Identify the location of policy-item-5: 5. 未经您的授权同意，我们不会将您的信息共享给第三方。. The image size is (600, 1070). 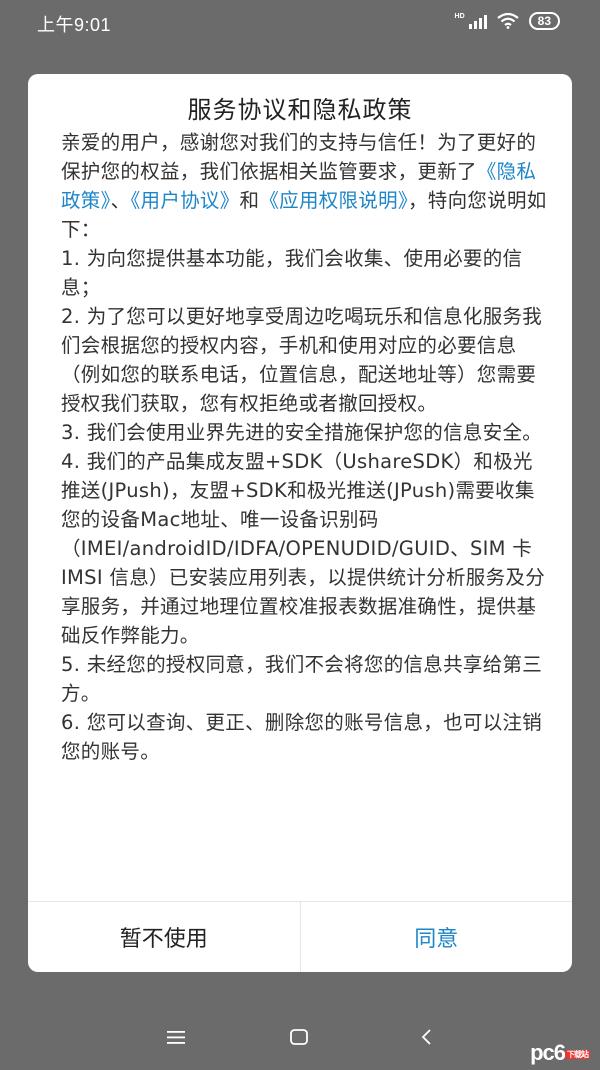
(302, 679).